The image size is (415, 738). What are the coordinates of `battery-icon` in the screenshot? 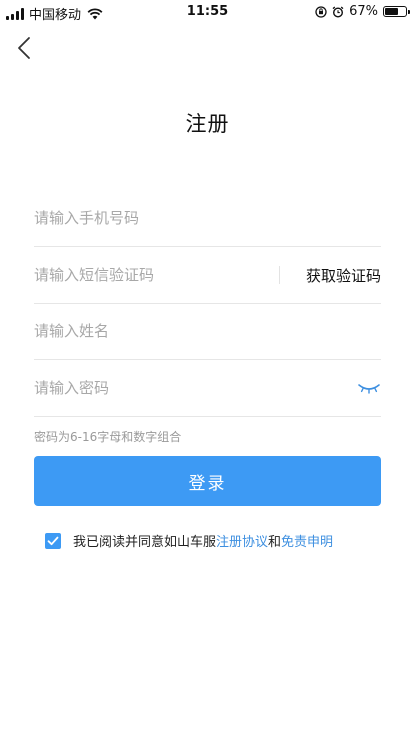 It's located at (396, 11).